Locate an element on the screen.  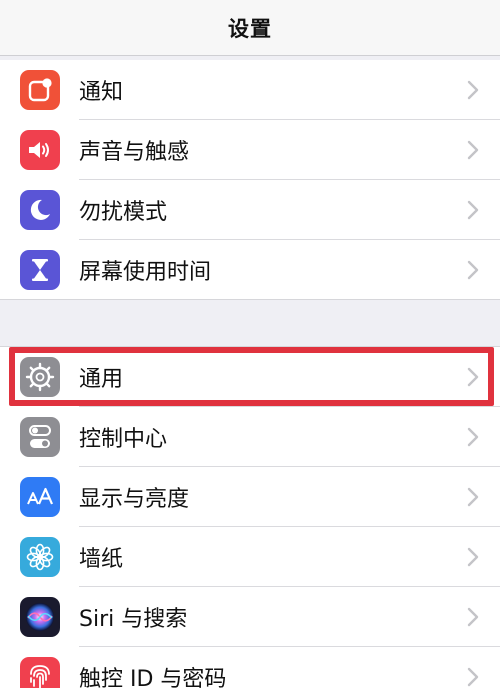
siri-icon is located at coordinates (40, 617).